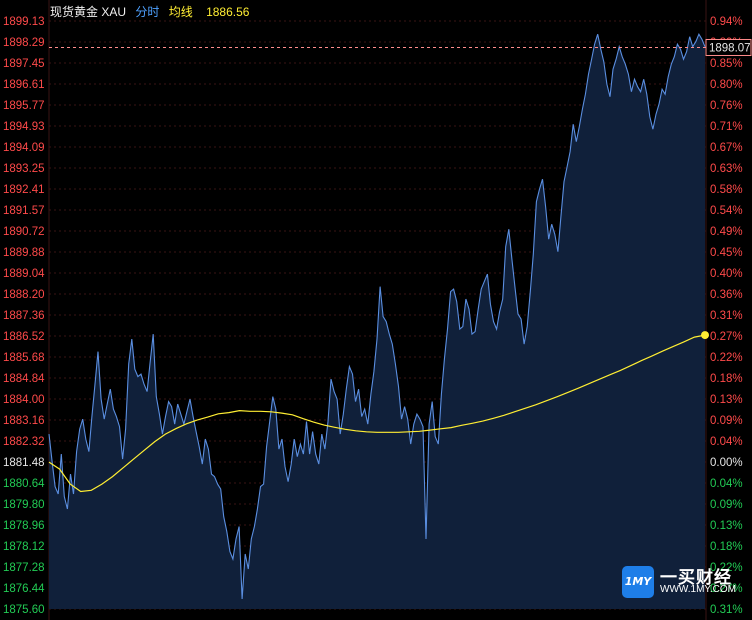 Image resolution: width=752 pixels, height=620 pixels. I want to click on price-tick-label: 1883.16, so click(24, 421).